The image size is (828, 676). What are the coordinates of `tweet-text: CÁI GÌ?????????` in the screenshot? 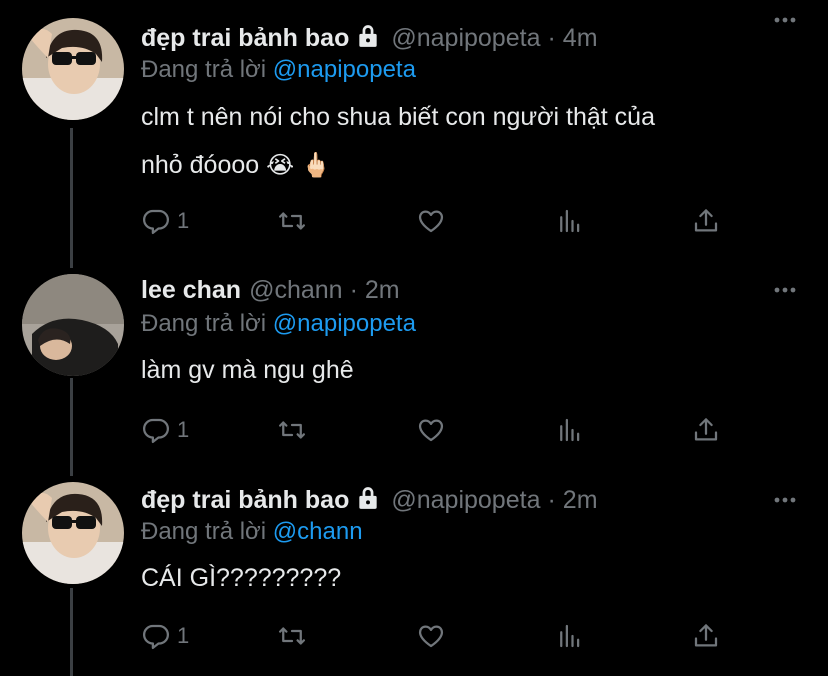 It's located at (241, 578).